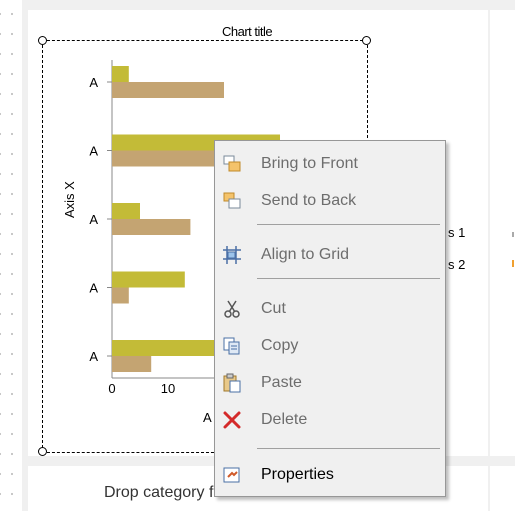 This screenshot has height=511, width=515. What do you see at coordinates (232, 383) in the screenshot?
I see `paste-icon` at bounding box center [232, 383].